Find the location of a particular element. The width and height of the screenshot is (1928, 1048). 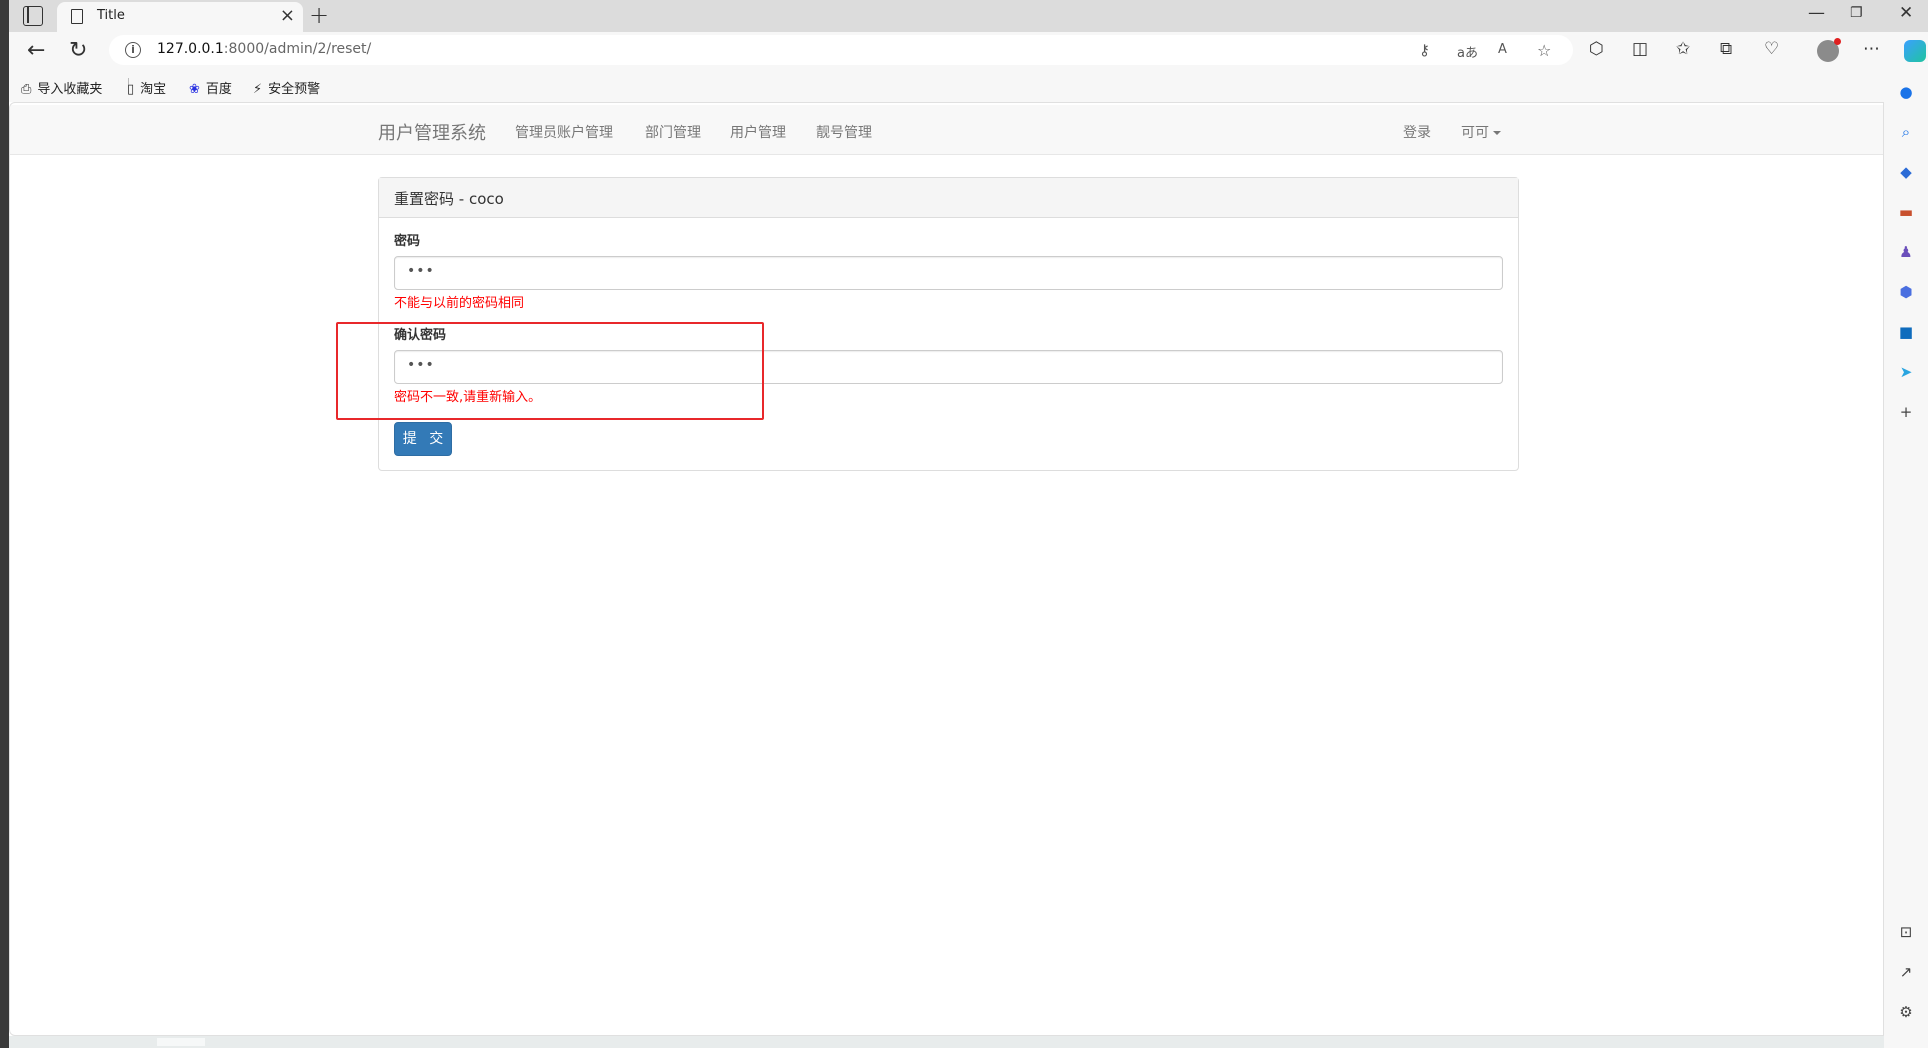

browser-tab-bar: Title × + — ❐ ✕ is located at coordinates (968, 16).